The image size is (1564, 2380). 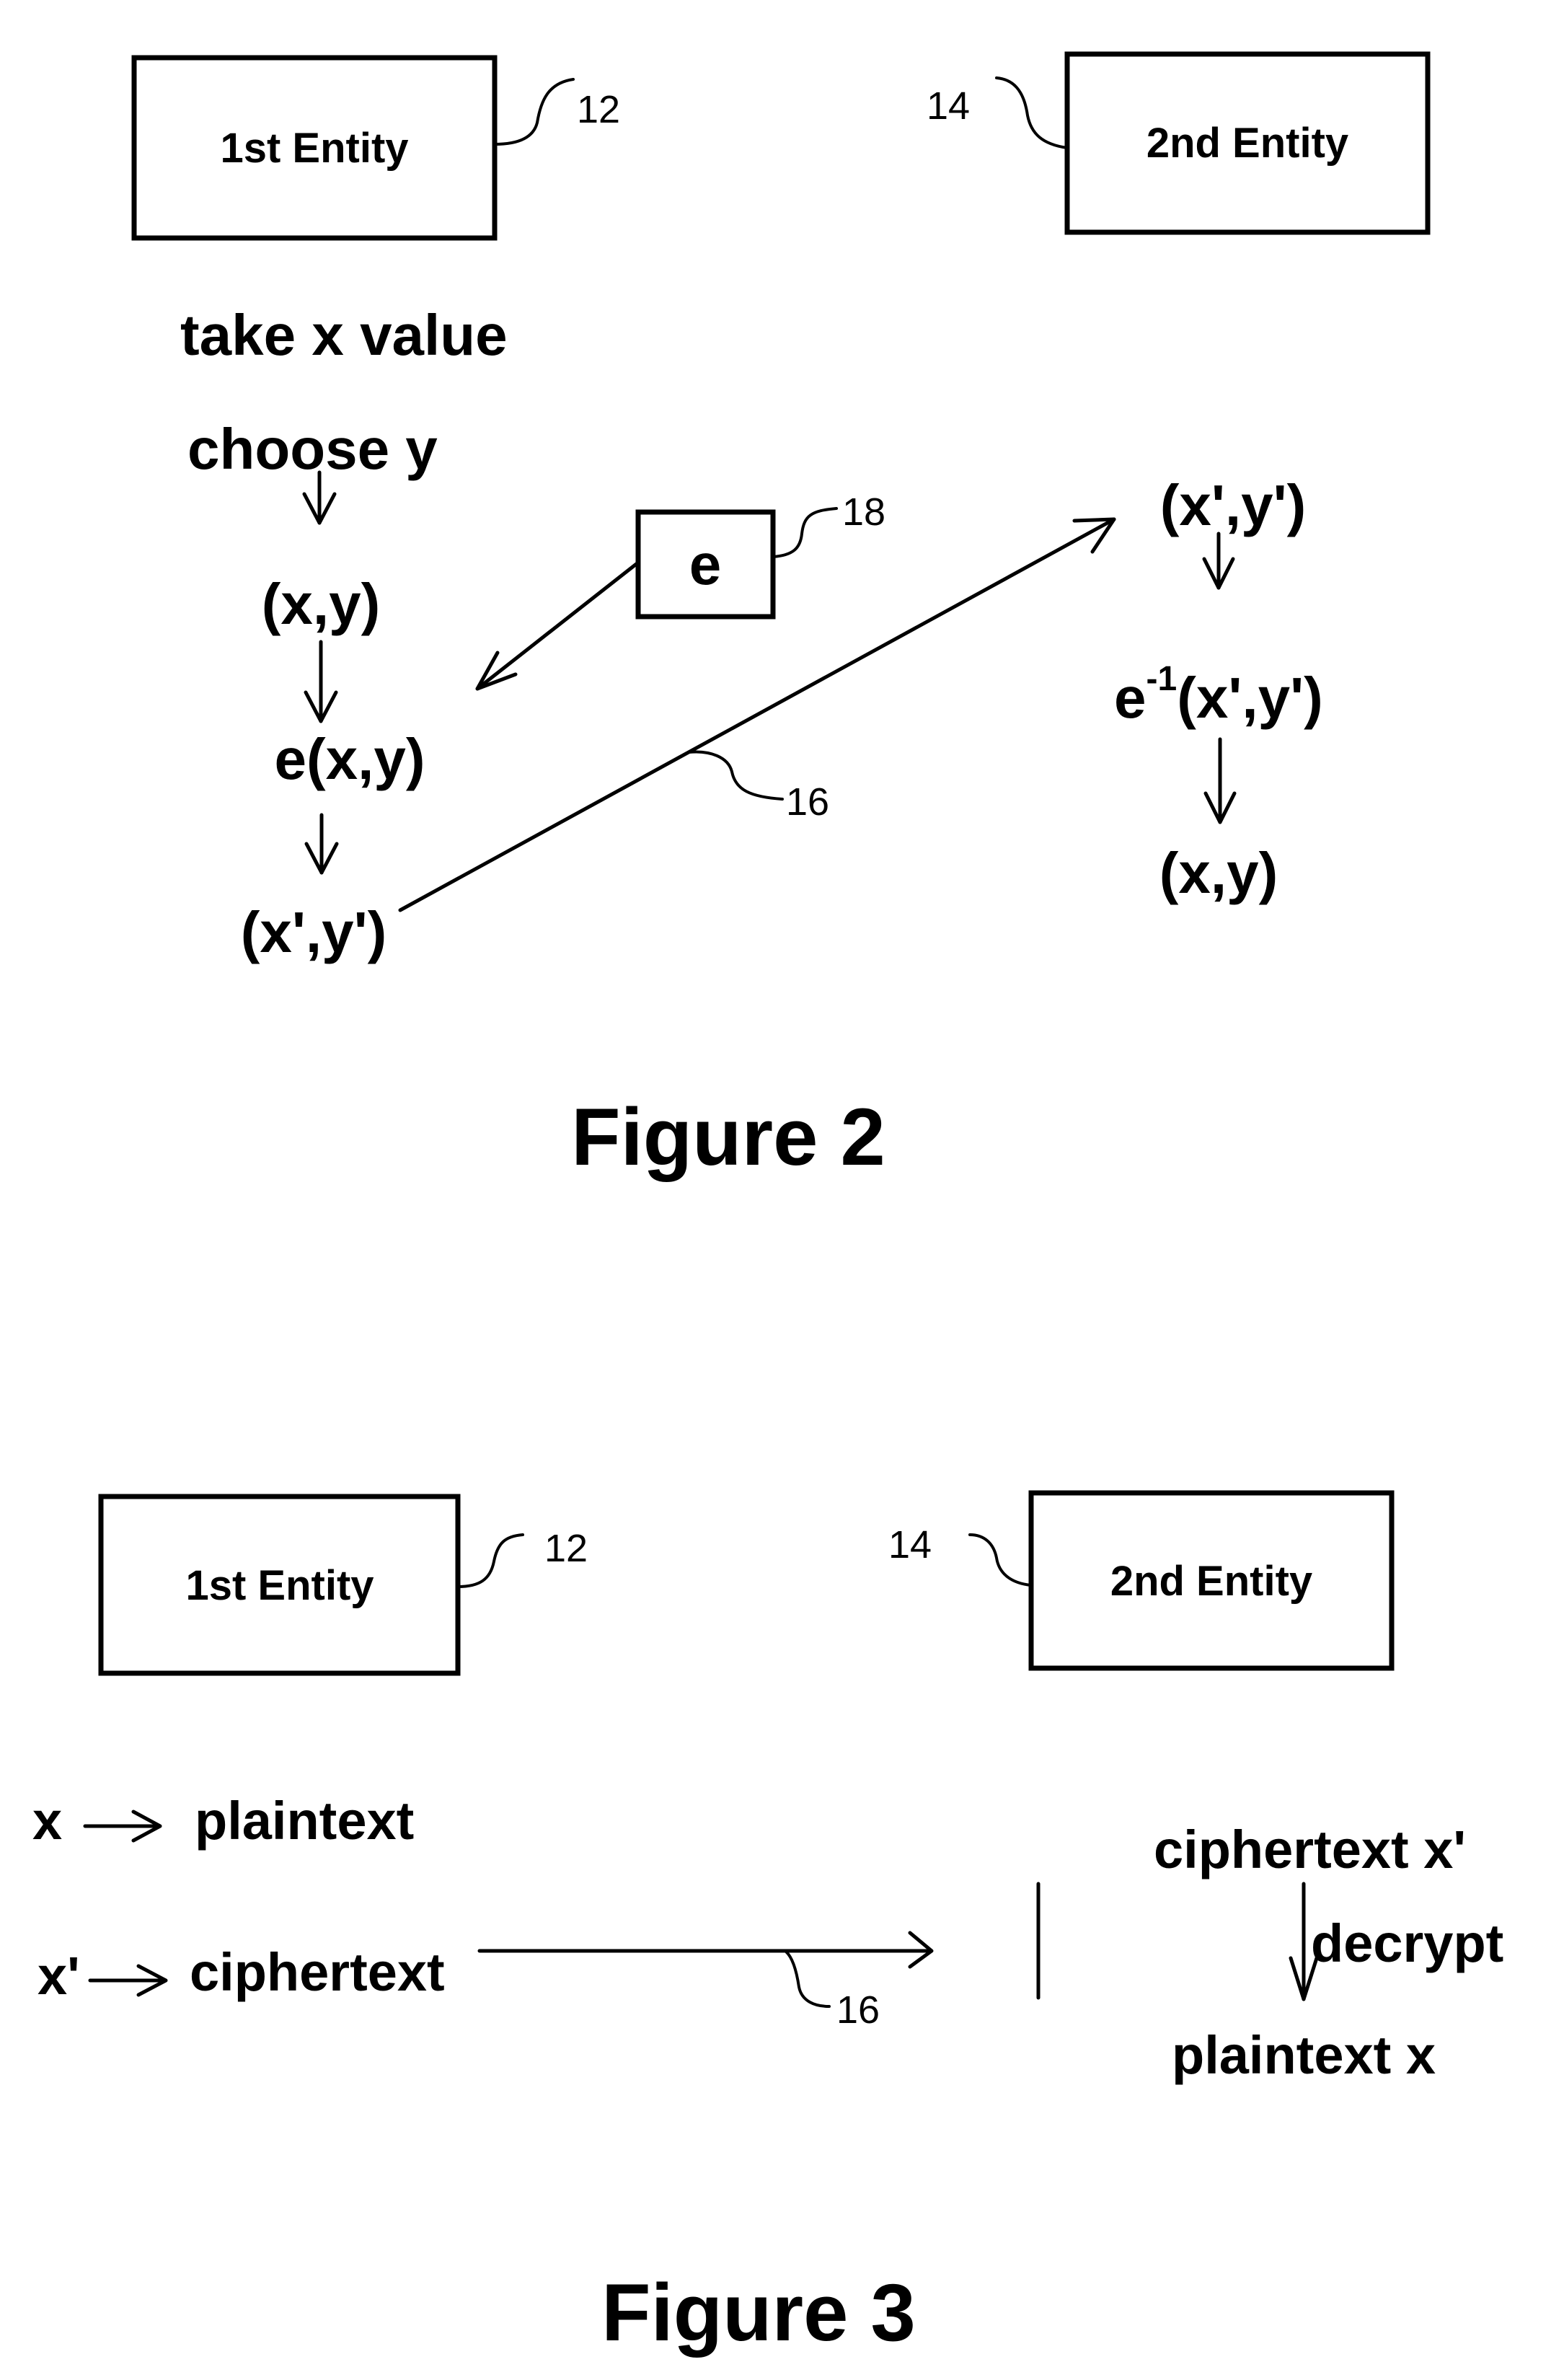 I want to click on mapping-row-plaintext: x plaintext, so click(x=223, y=1821).